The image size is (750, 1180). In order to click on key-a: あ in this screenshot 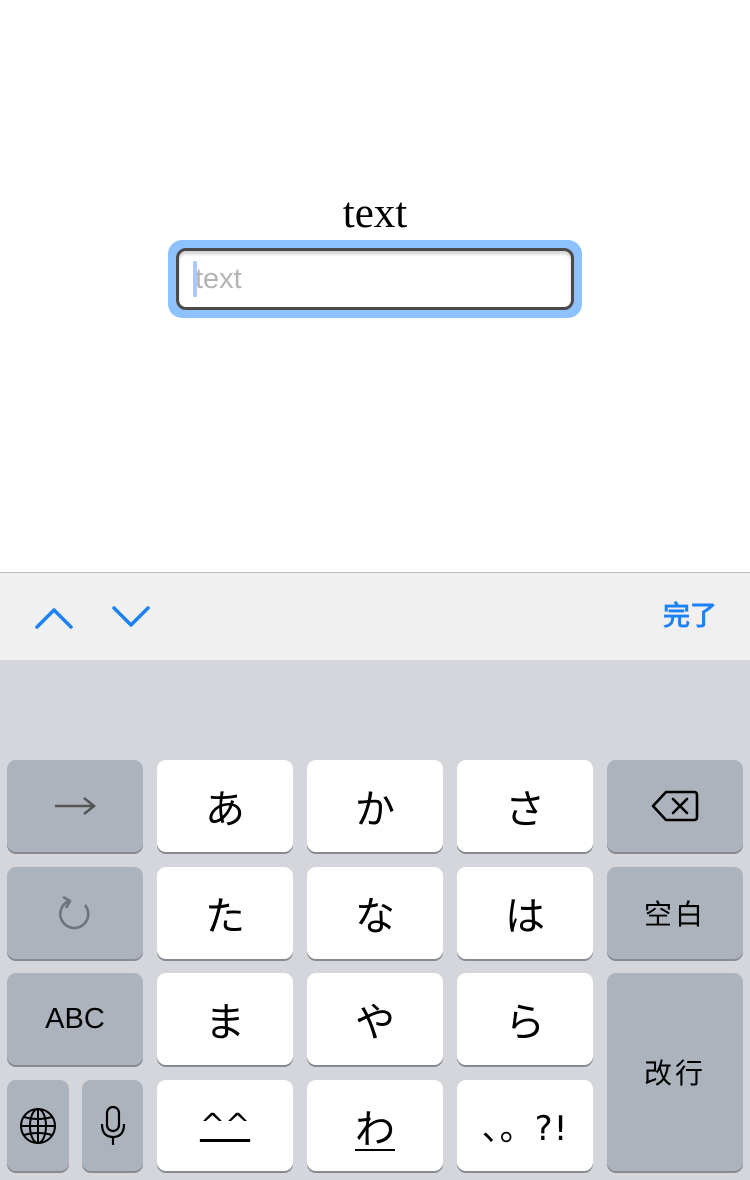, I will do `click(225, 806)`.